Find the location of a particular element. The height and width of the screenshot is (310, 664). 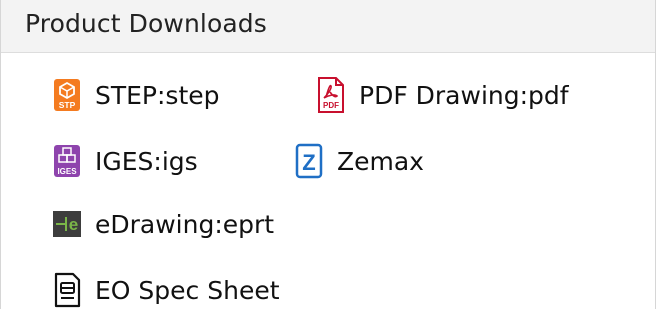

download-pdf-link: PDF PDF Drawing:pdf is located at coordinates (443, 95).